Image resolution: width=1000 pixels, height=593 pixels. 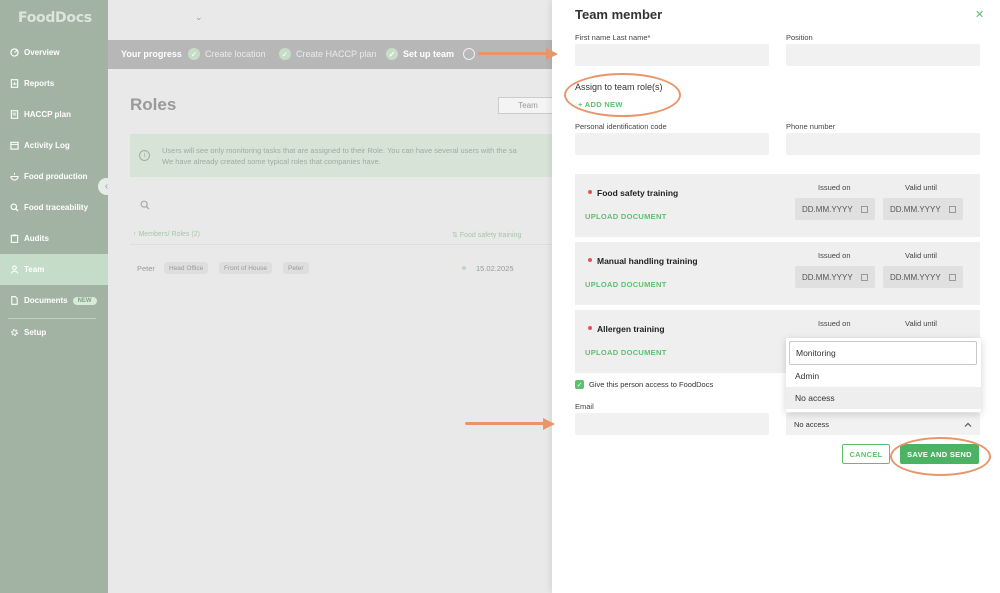 What do you see at coordinates (638, 193) in the screenshot?
I see `training-name: Food safety training` at bounding box center [638, 193].